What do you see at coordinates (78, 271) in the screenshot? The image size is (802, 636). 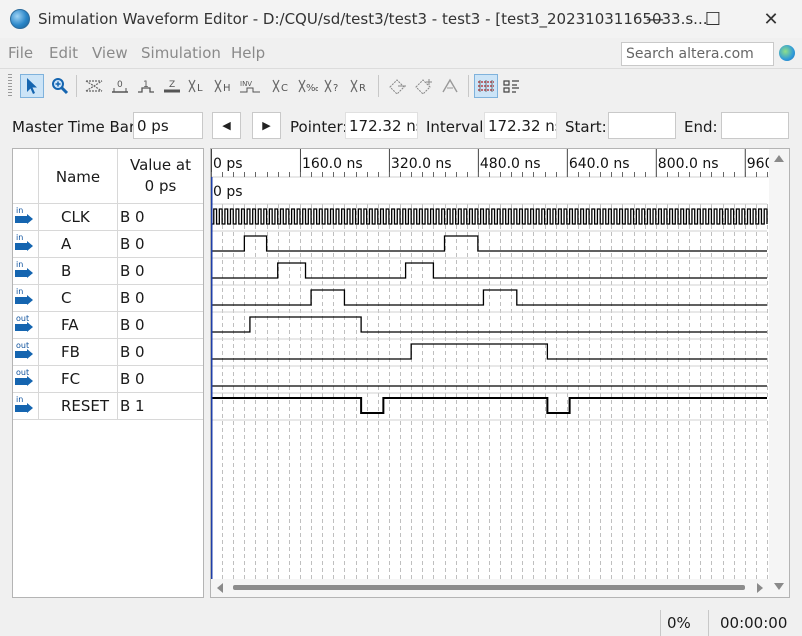 I see `signal-name: B` at bounding box center [78, 271].